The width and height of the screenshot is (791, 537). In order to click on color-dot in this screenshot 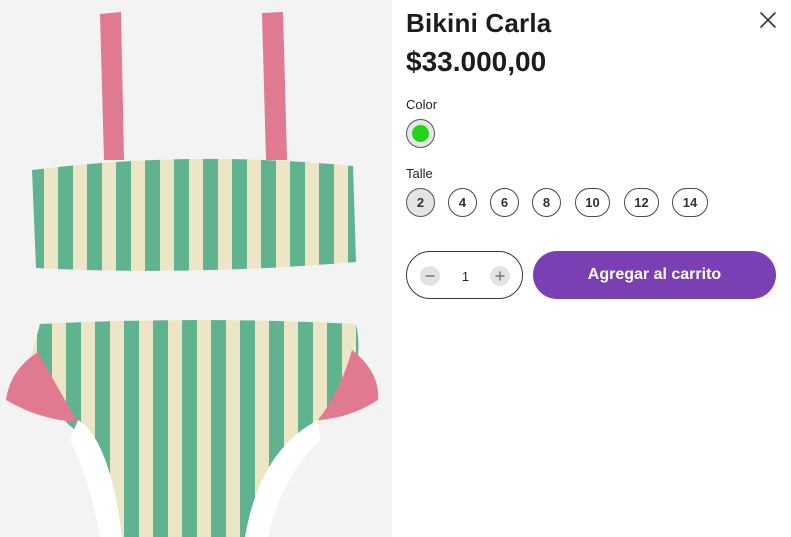, I will do `click(420, 133)`.